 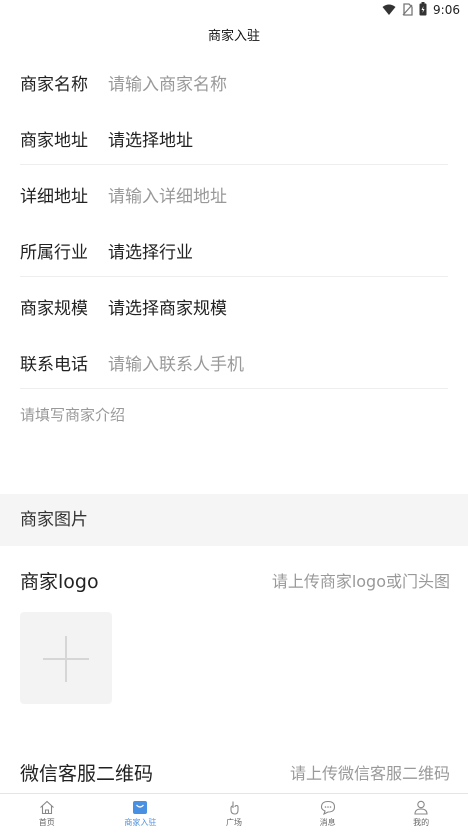 I want to click on tab-home: 首页, so click(x=47, y=813).